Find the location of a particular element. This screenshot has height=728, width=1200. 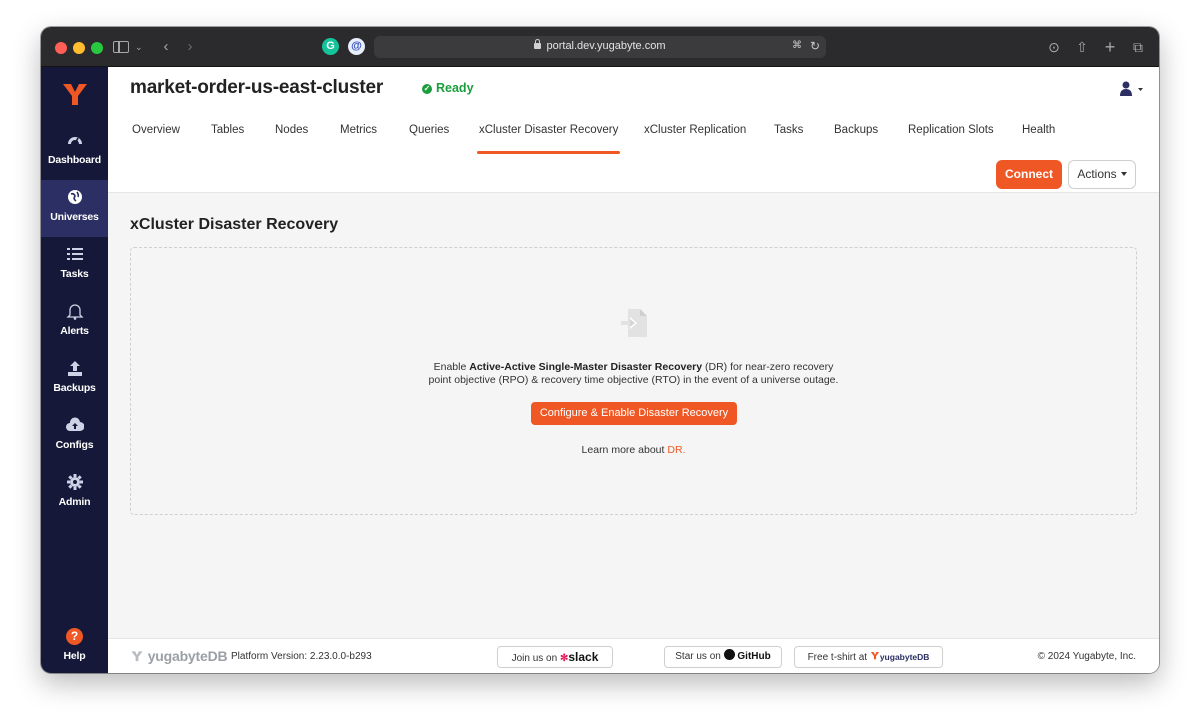

tab-backups: Backups is located at coordinates (856, 139).